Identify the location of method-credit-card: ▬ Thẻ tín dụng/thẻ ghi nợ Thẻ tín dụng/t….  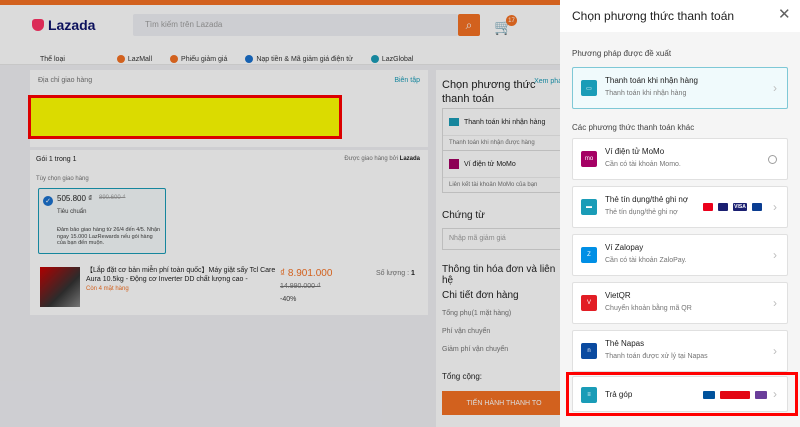
(680, 207).